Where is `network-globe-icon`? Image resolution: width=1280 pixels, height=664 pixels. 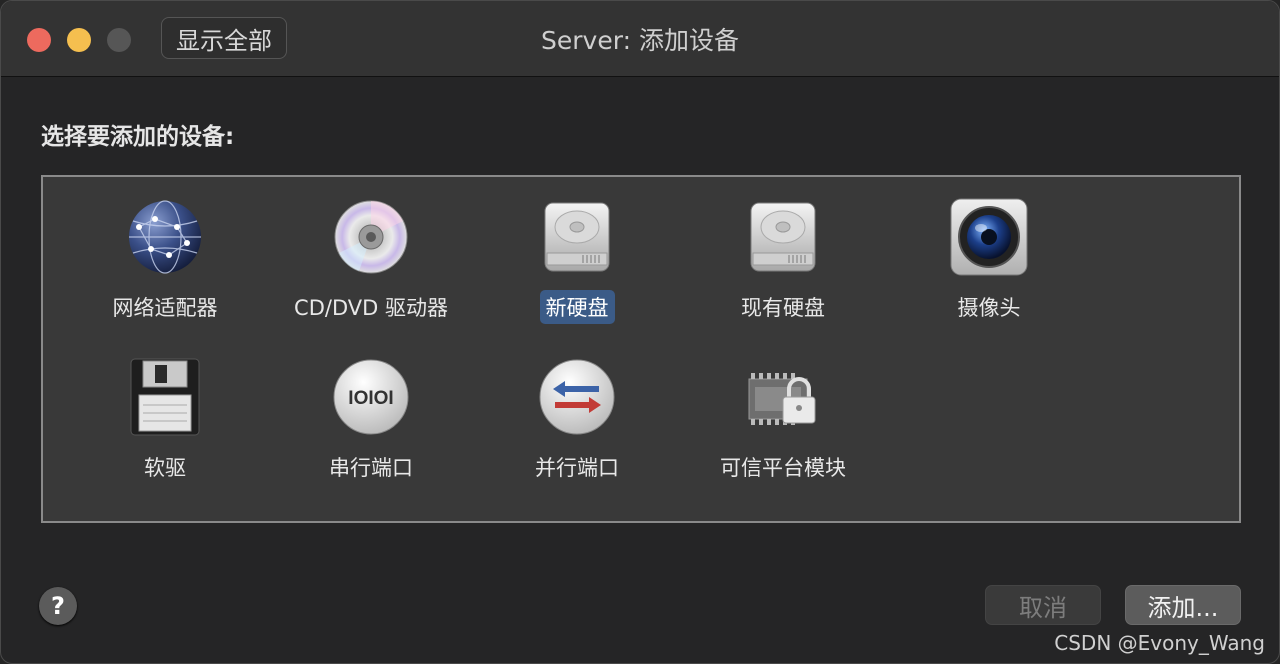
network-globe-icon is located at coordinates (165, 237).